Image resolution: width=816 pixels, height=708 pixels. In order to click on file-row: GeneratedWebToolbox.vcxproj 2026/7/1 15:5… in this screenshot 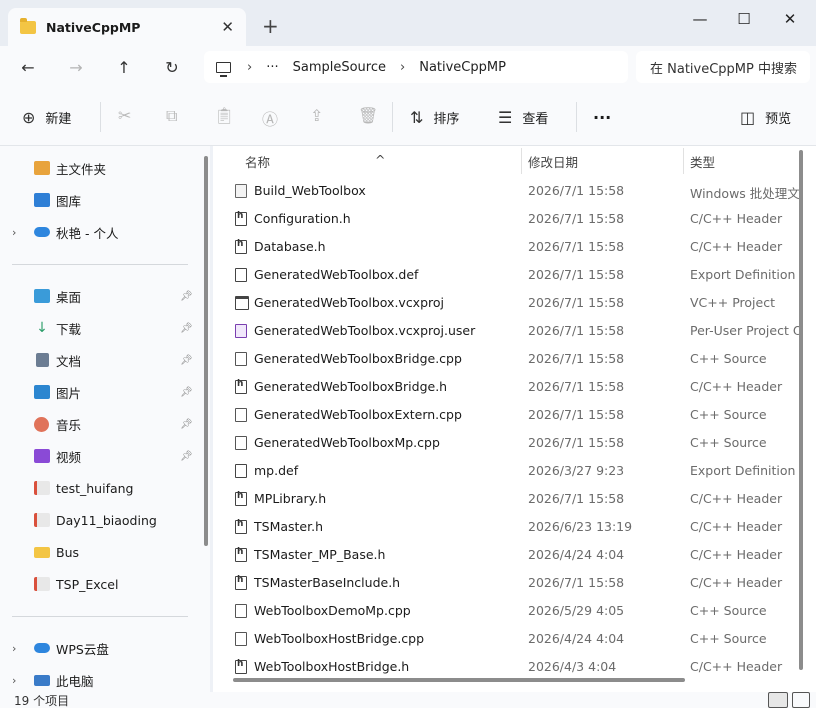, I will do `click(508, 303)`.